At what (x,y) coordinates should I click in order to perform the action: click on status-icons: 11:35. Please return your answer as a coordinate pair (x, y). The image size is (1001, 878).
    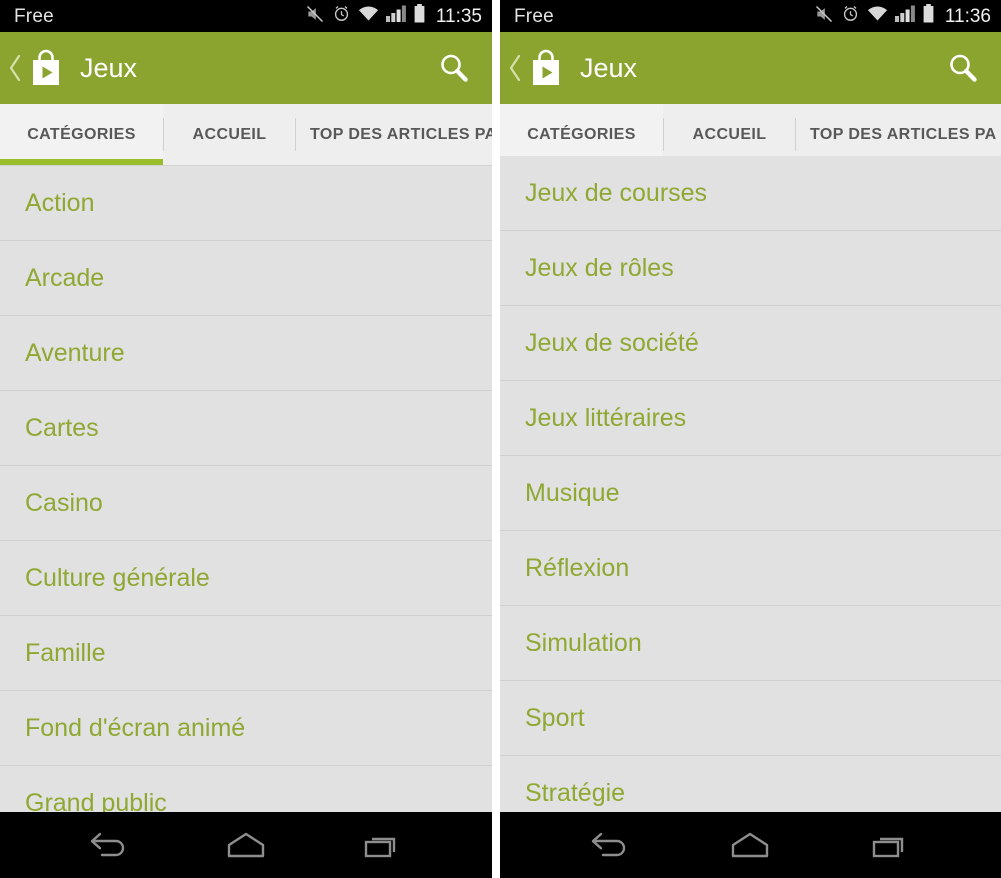
    Looking at the image, I should click on (393, 16).